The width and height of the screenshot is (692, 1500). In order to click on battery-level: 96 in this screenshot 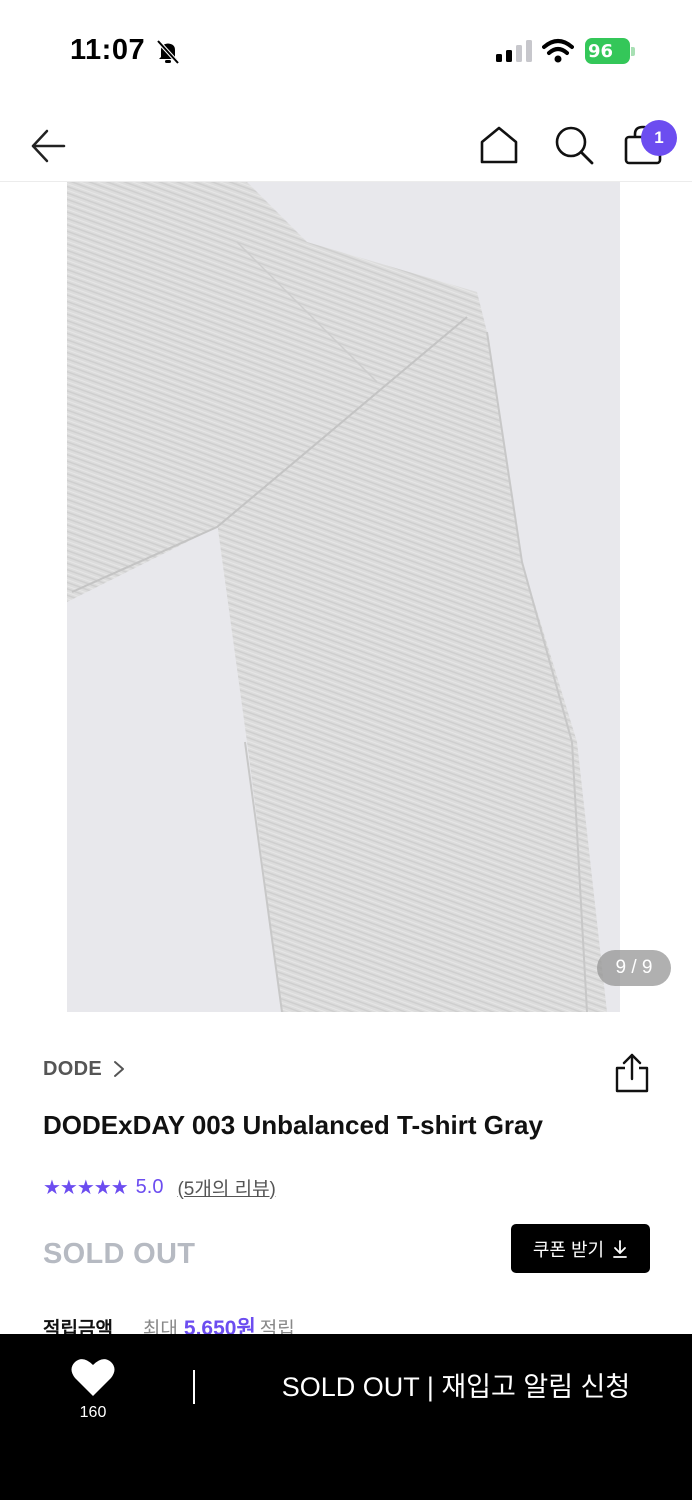, I will do `click(601, 51)`.